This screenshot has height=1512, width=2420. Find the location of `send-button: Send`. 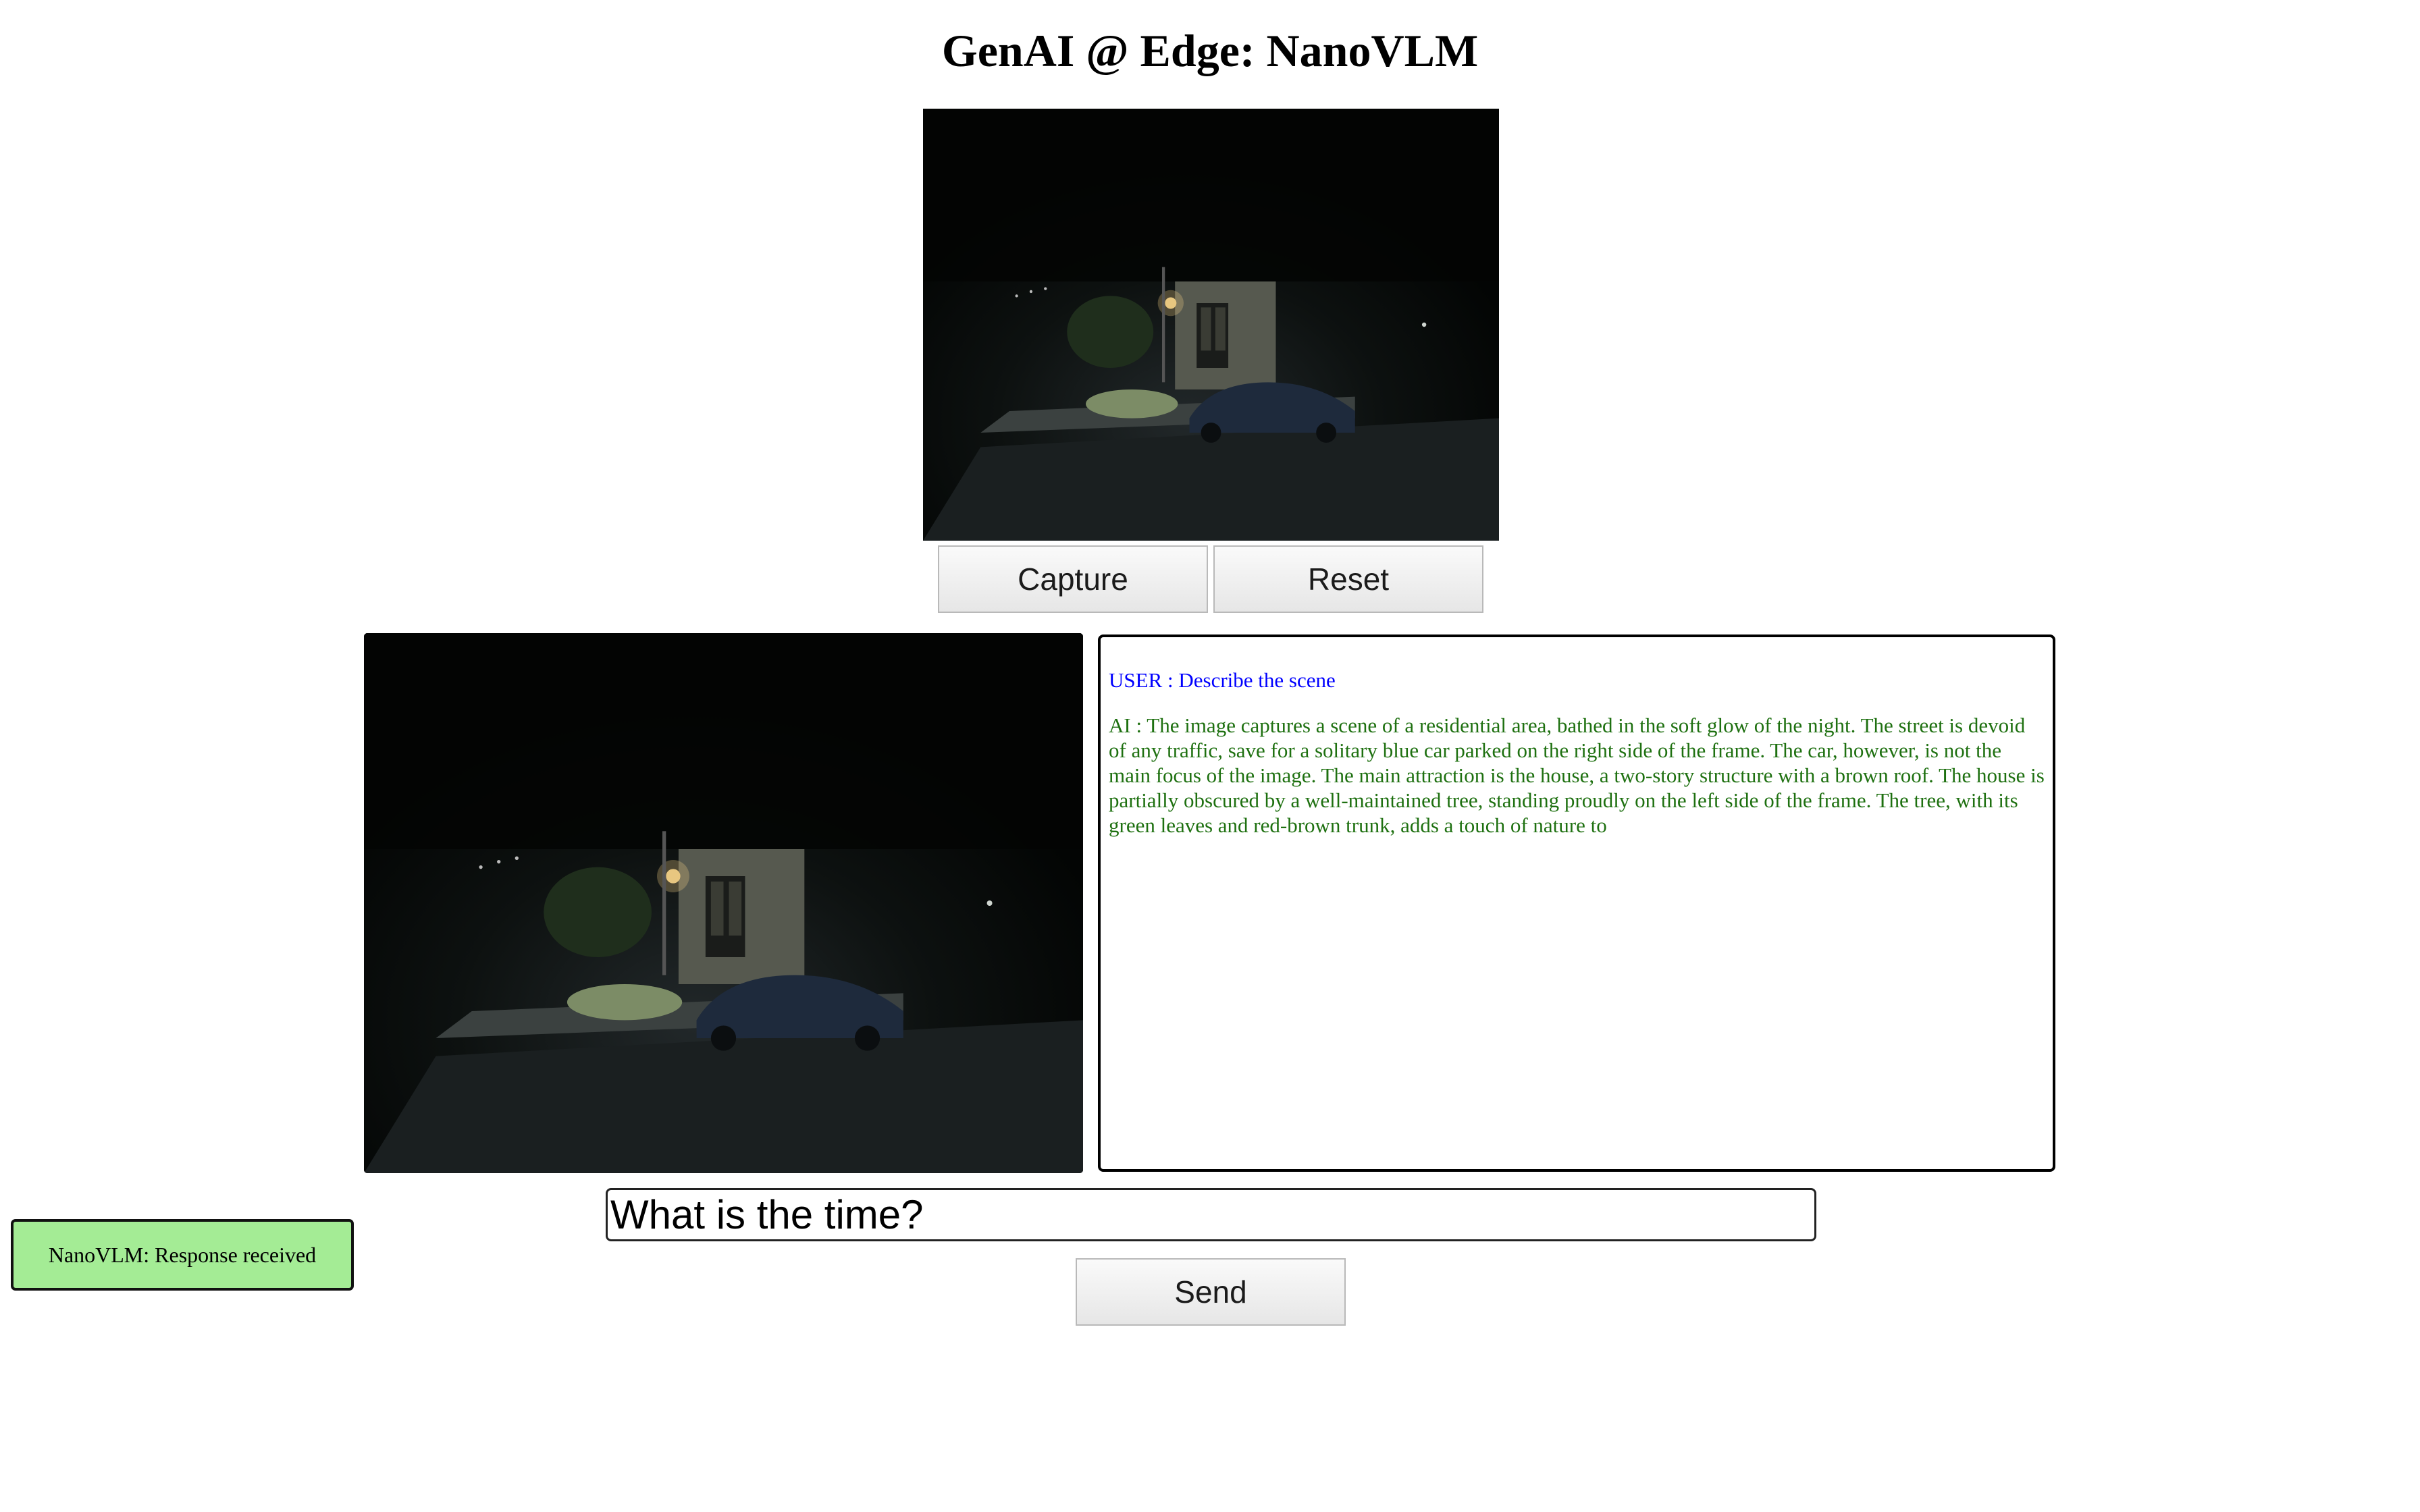

send-button: Send is located at coordinates (1211, 1292).